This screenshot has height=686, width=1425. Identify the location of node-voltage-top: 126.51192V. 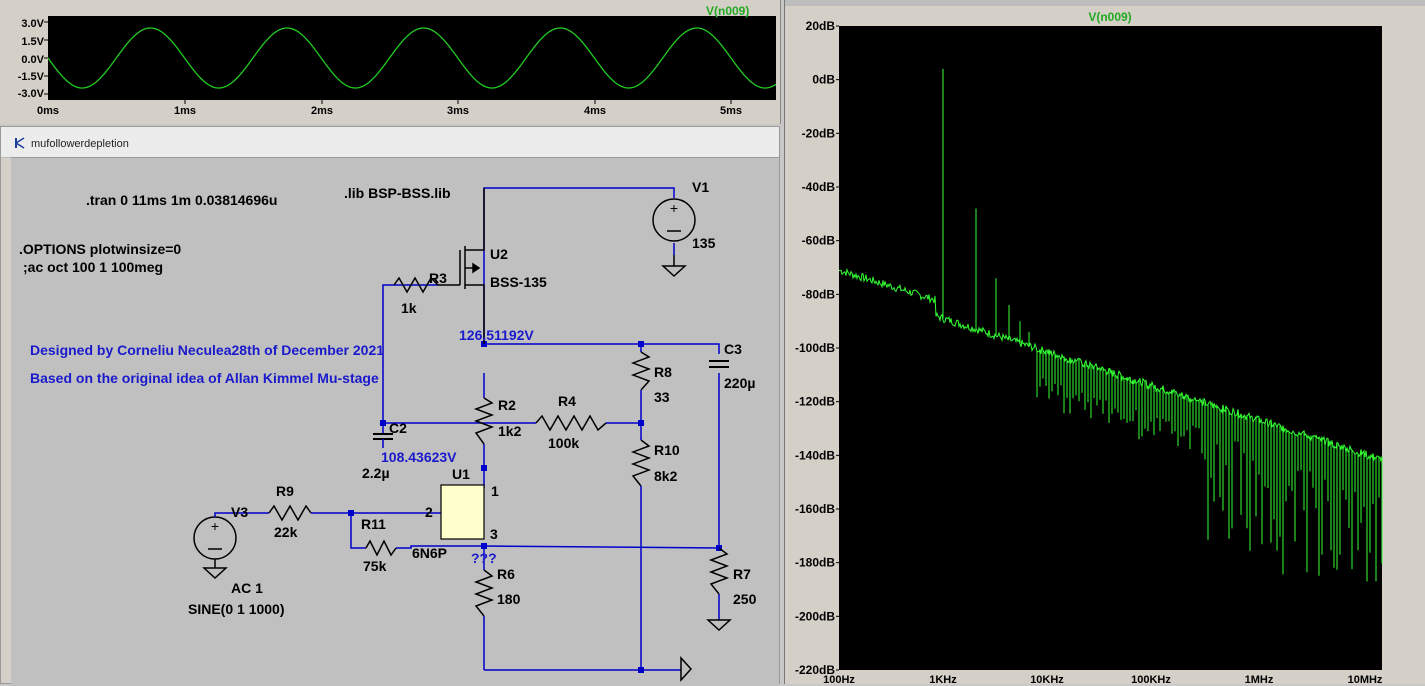
(496, 335).